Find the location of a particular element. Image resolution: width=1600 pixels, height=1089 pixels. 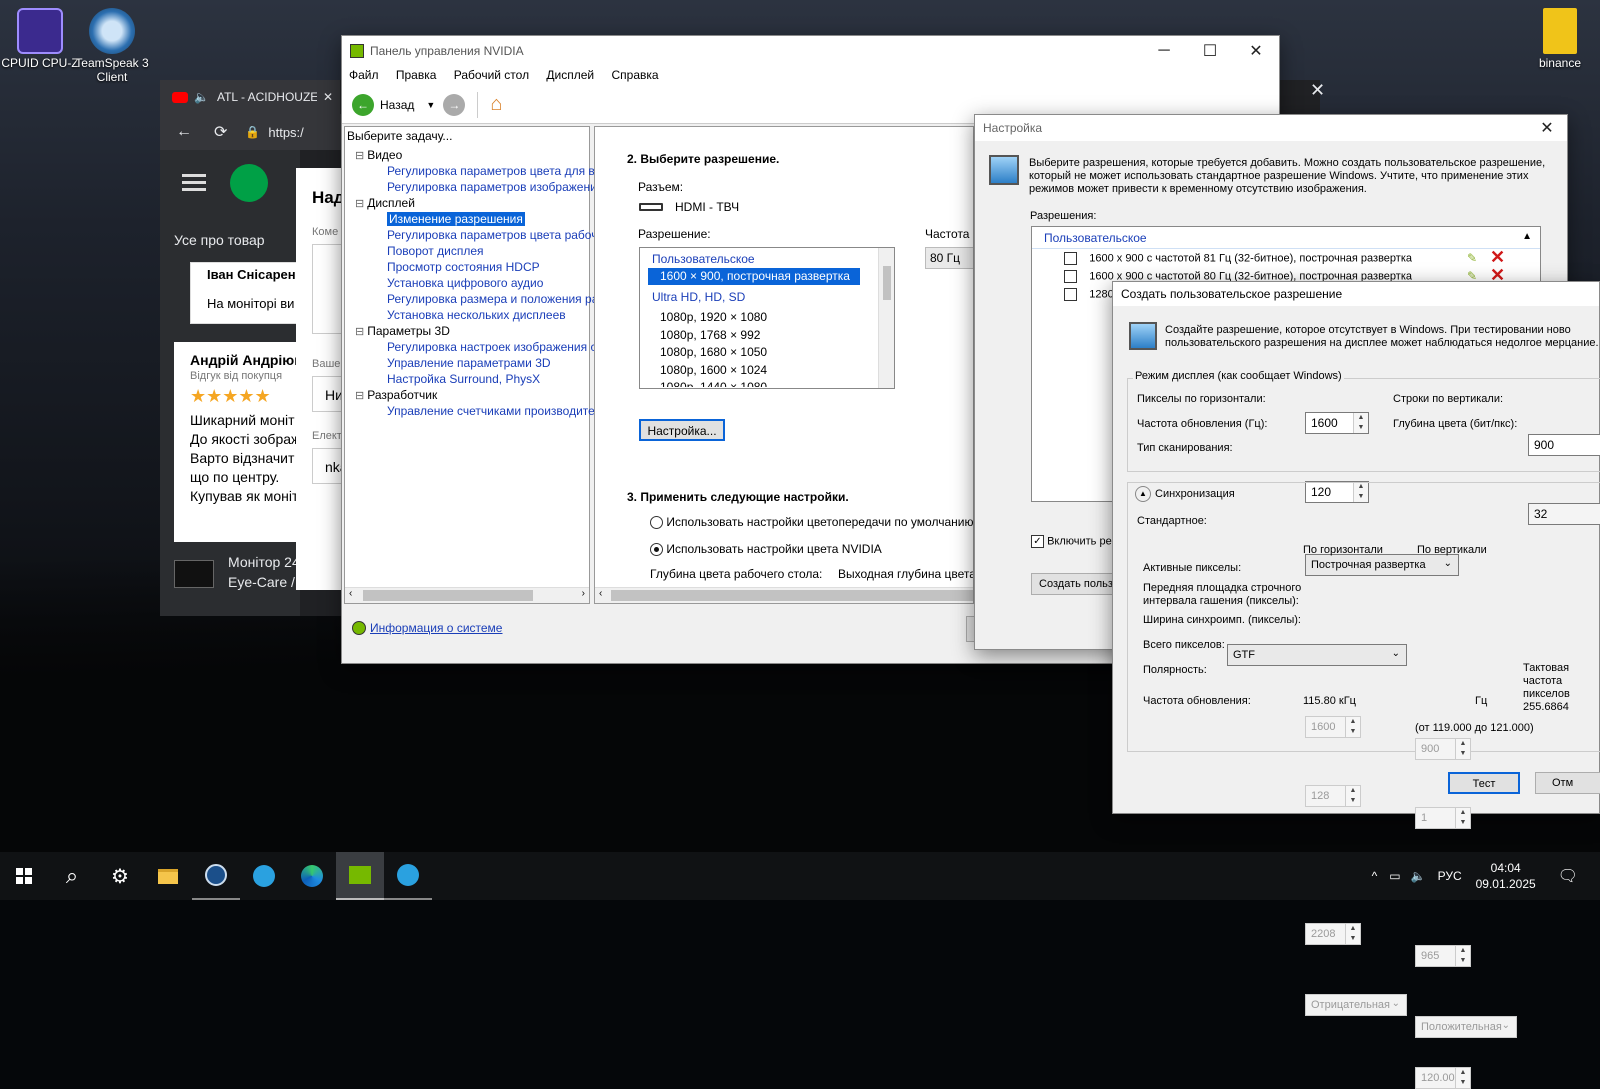

create-custom-button: Создать польз is located at coordinates (1076, 584).